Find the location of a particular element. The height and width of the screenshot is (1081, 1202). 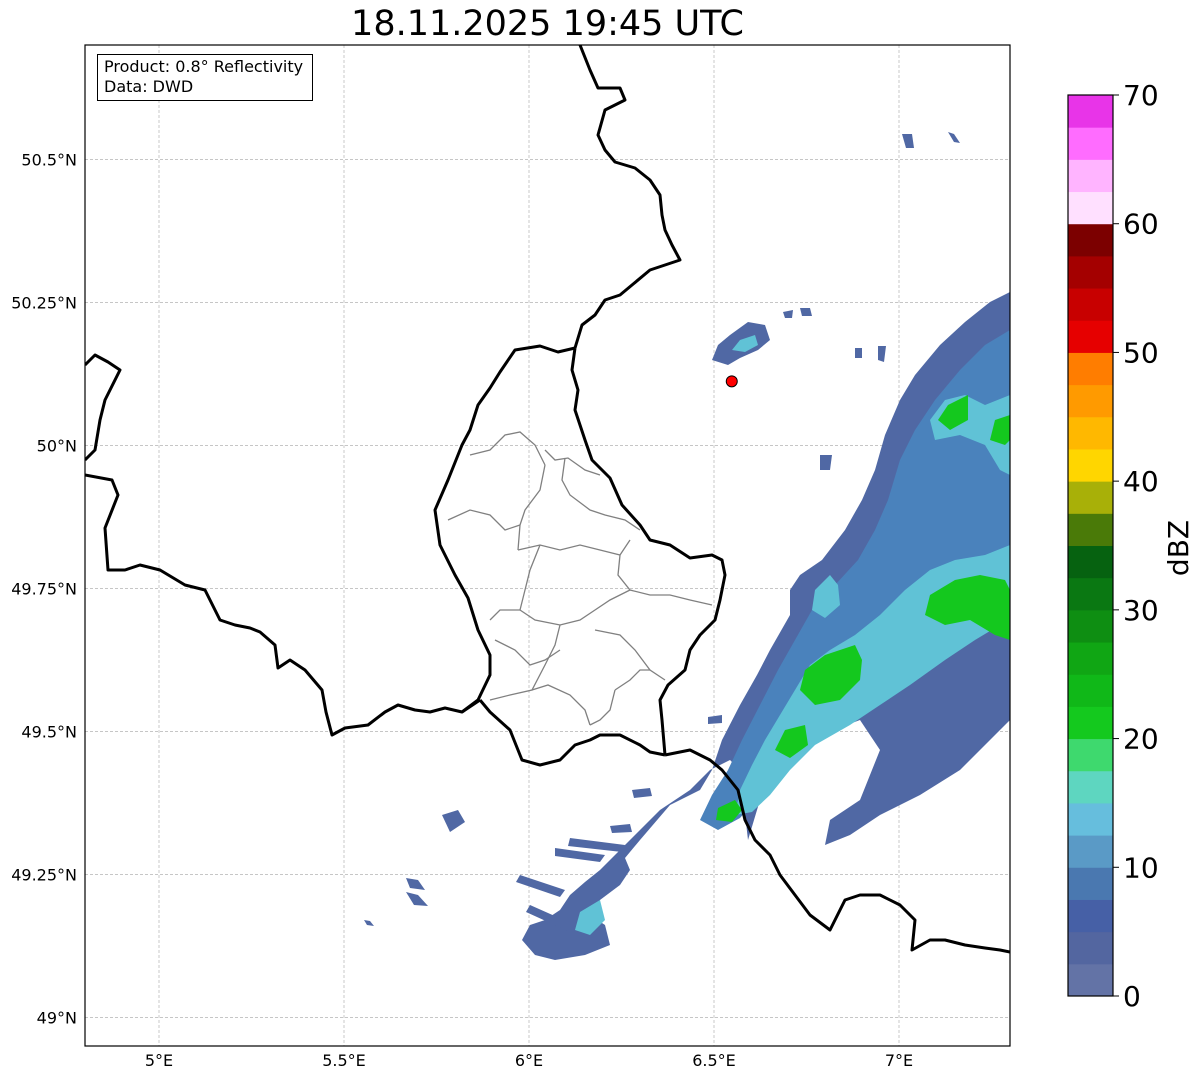

radar-site-marker is located at coordinates (731, 381).